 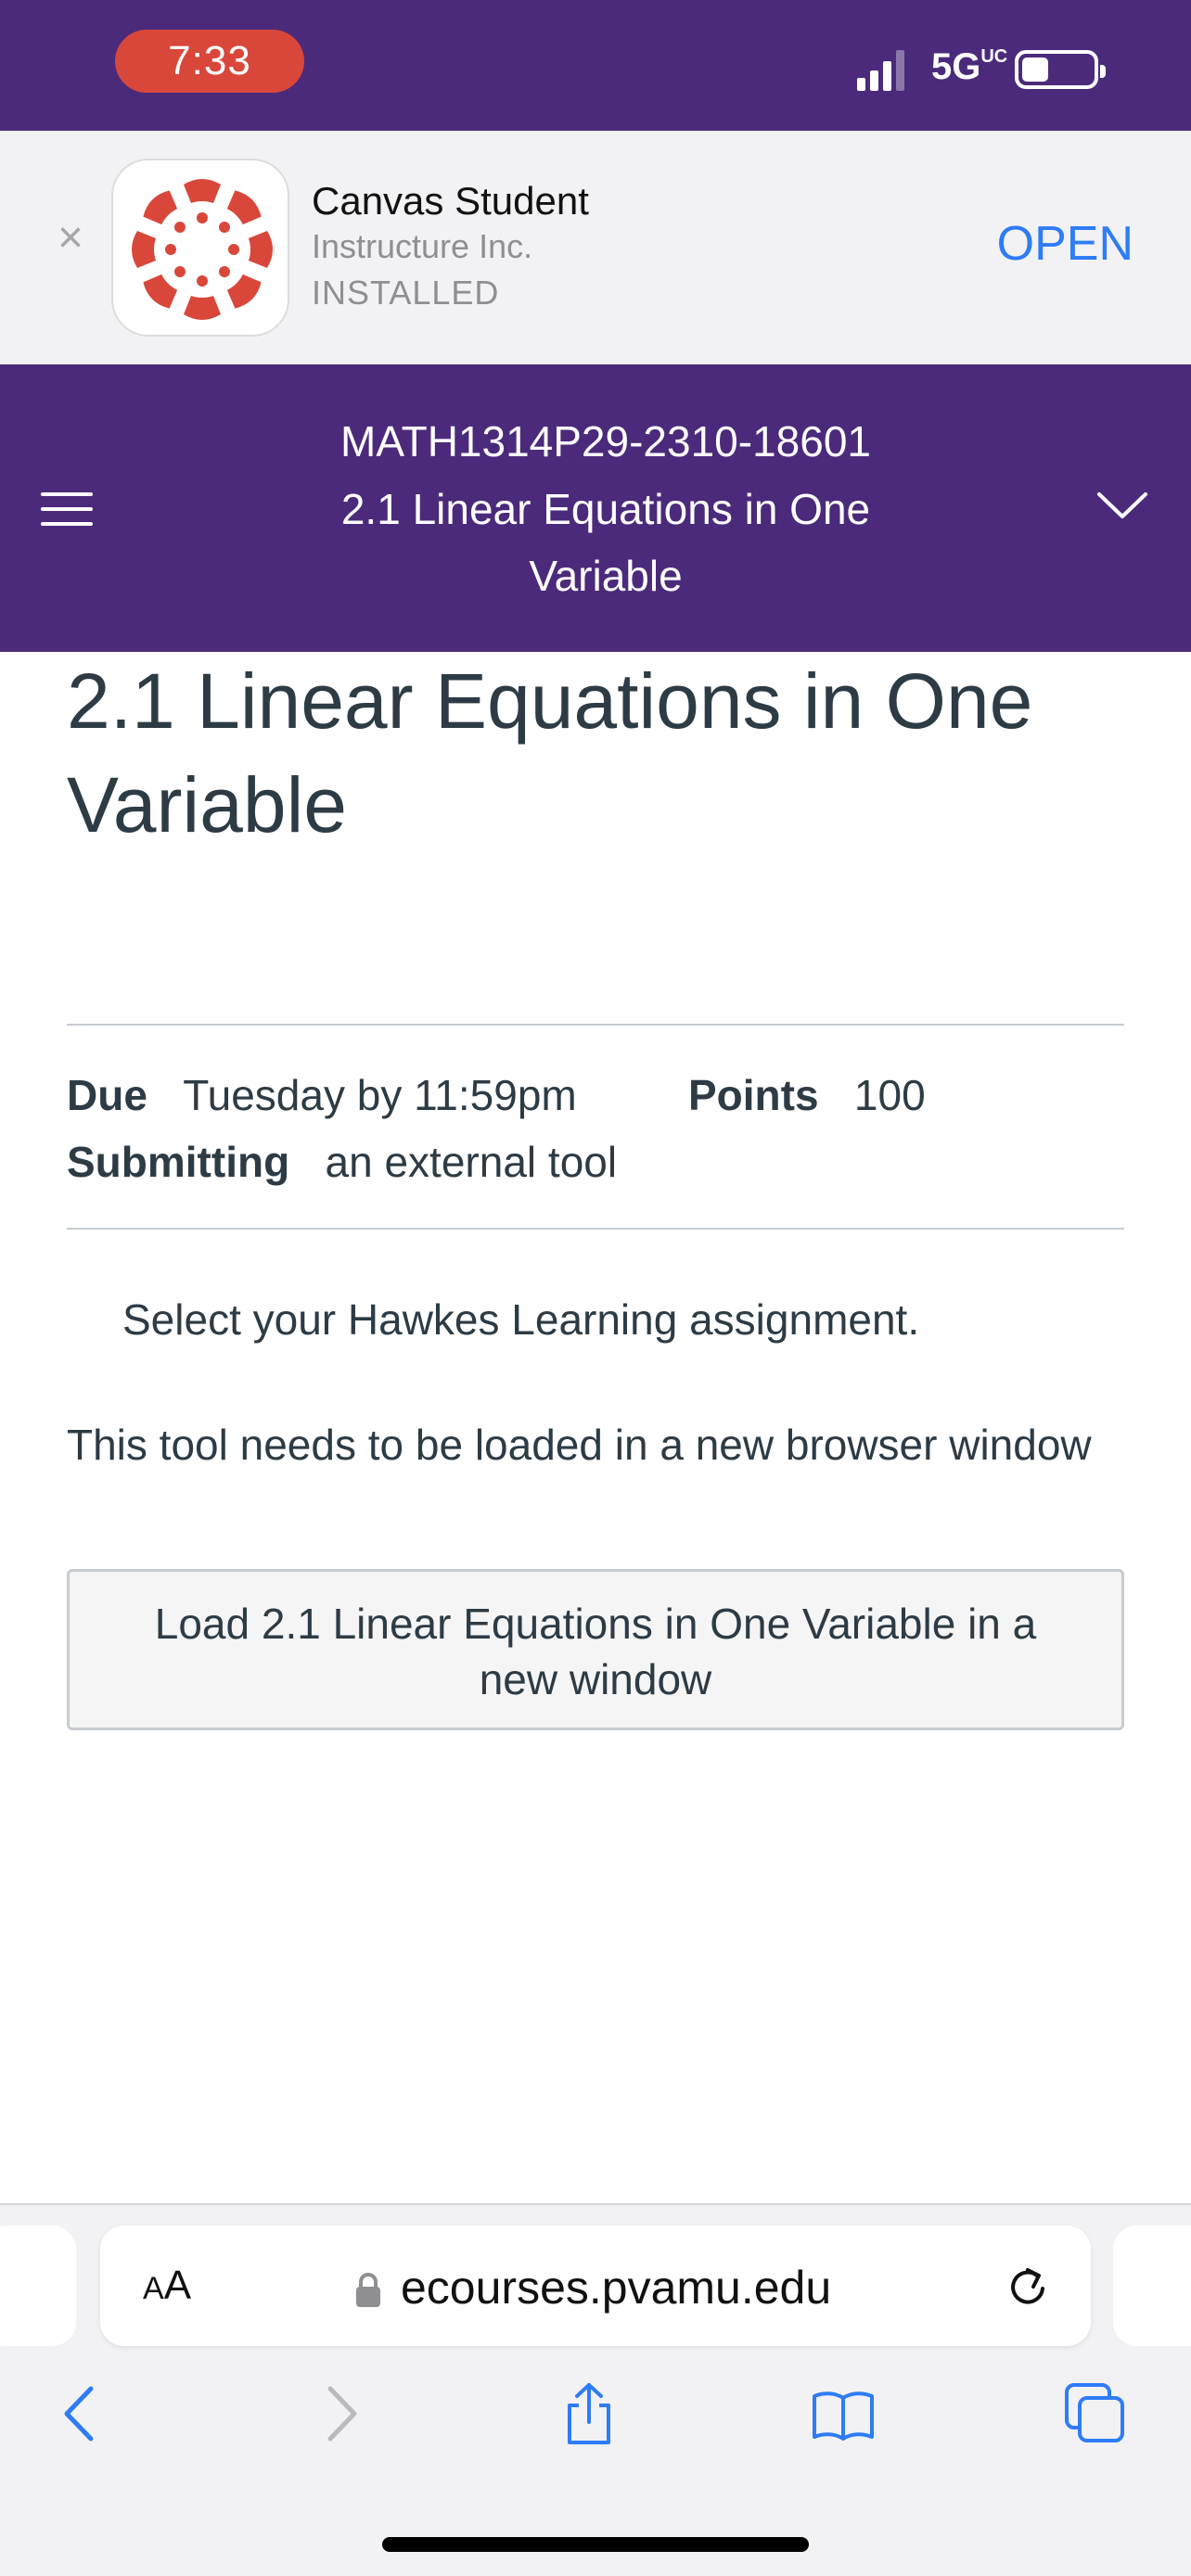 What do you see at coordinates (406, 293) in the screenshot?
I see `app-install-status: INSTALLED` at bounding box center [406, 293].